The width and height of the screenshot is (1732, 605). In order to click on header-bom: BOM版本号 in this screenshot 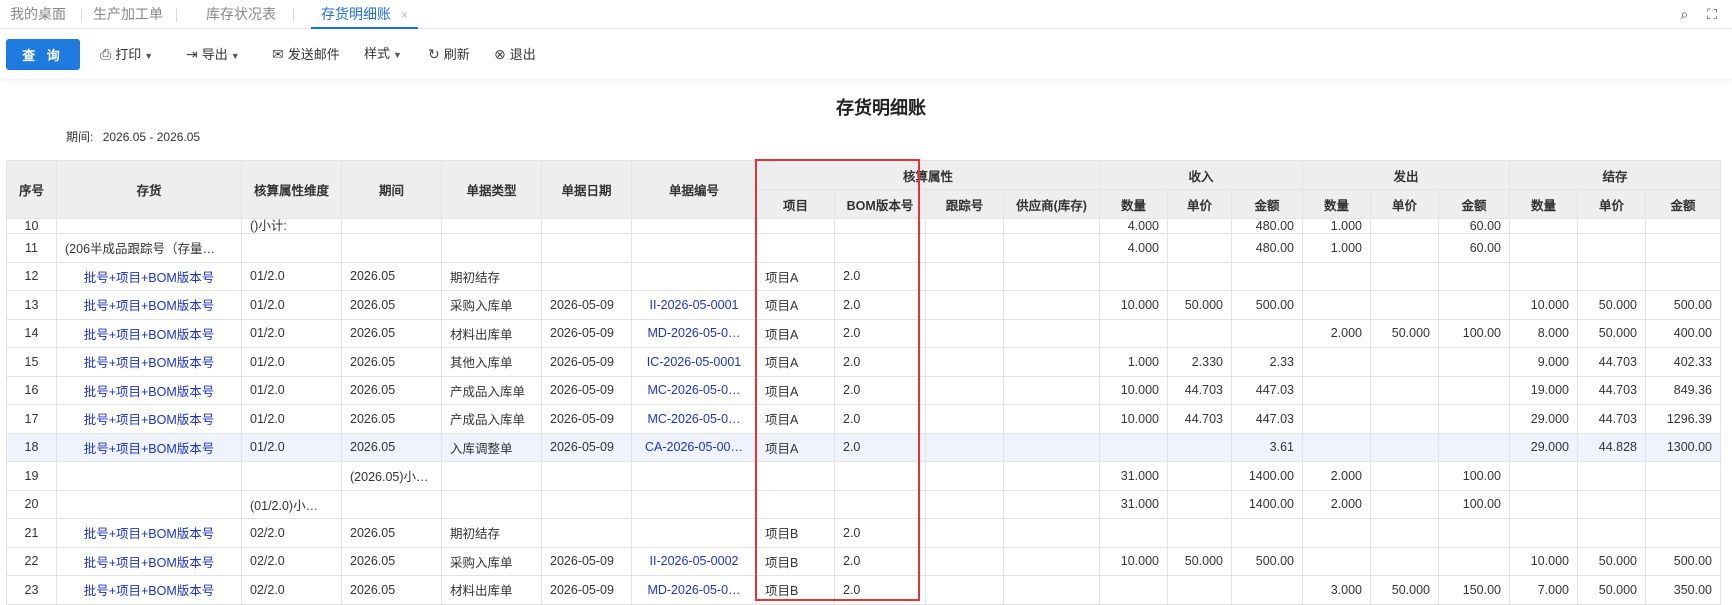, I will do `click(880, 204)`.